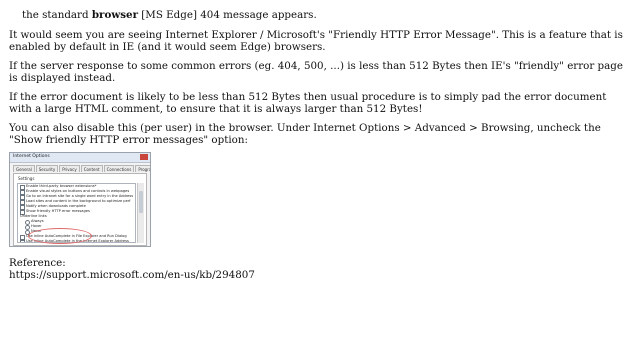  Describe the element at coordinates (141, 202) in the screenshot. I see `screenshot-scroll-thumb` at that location.